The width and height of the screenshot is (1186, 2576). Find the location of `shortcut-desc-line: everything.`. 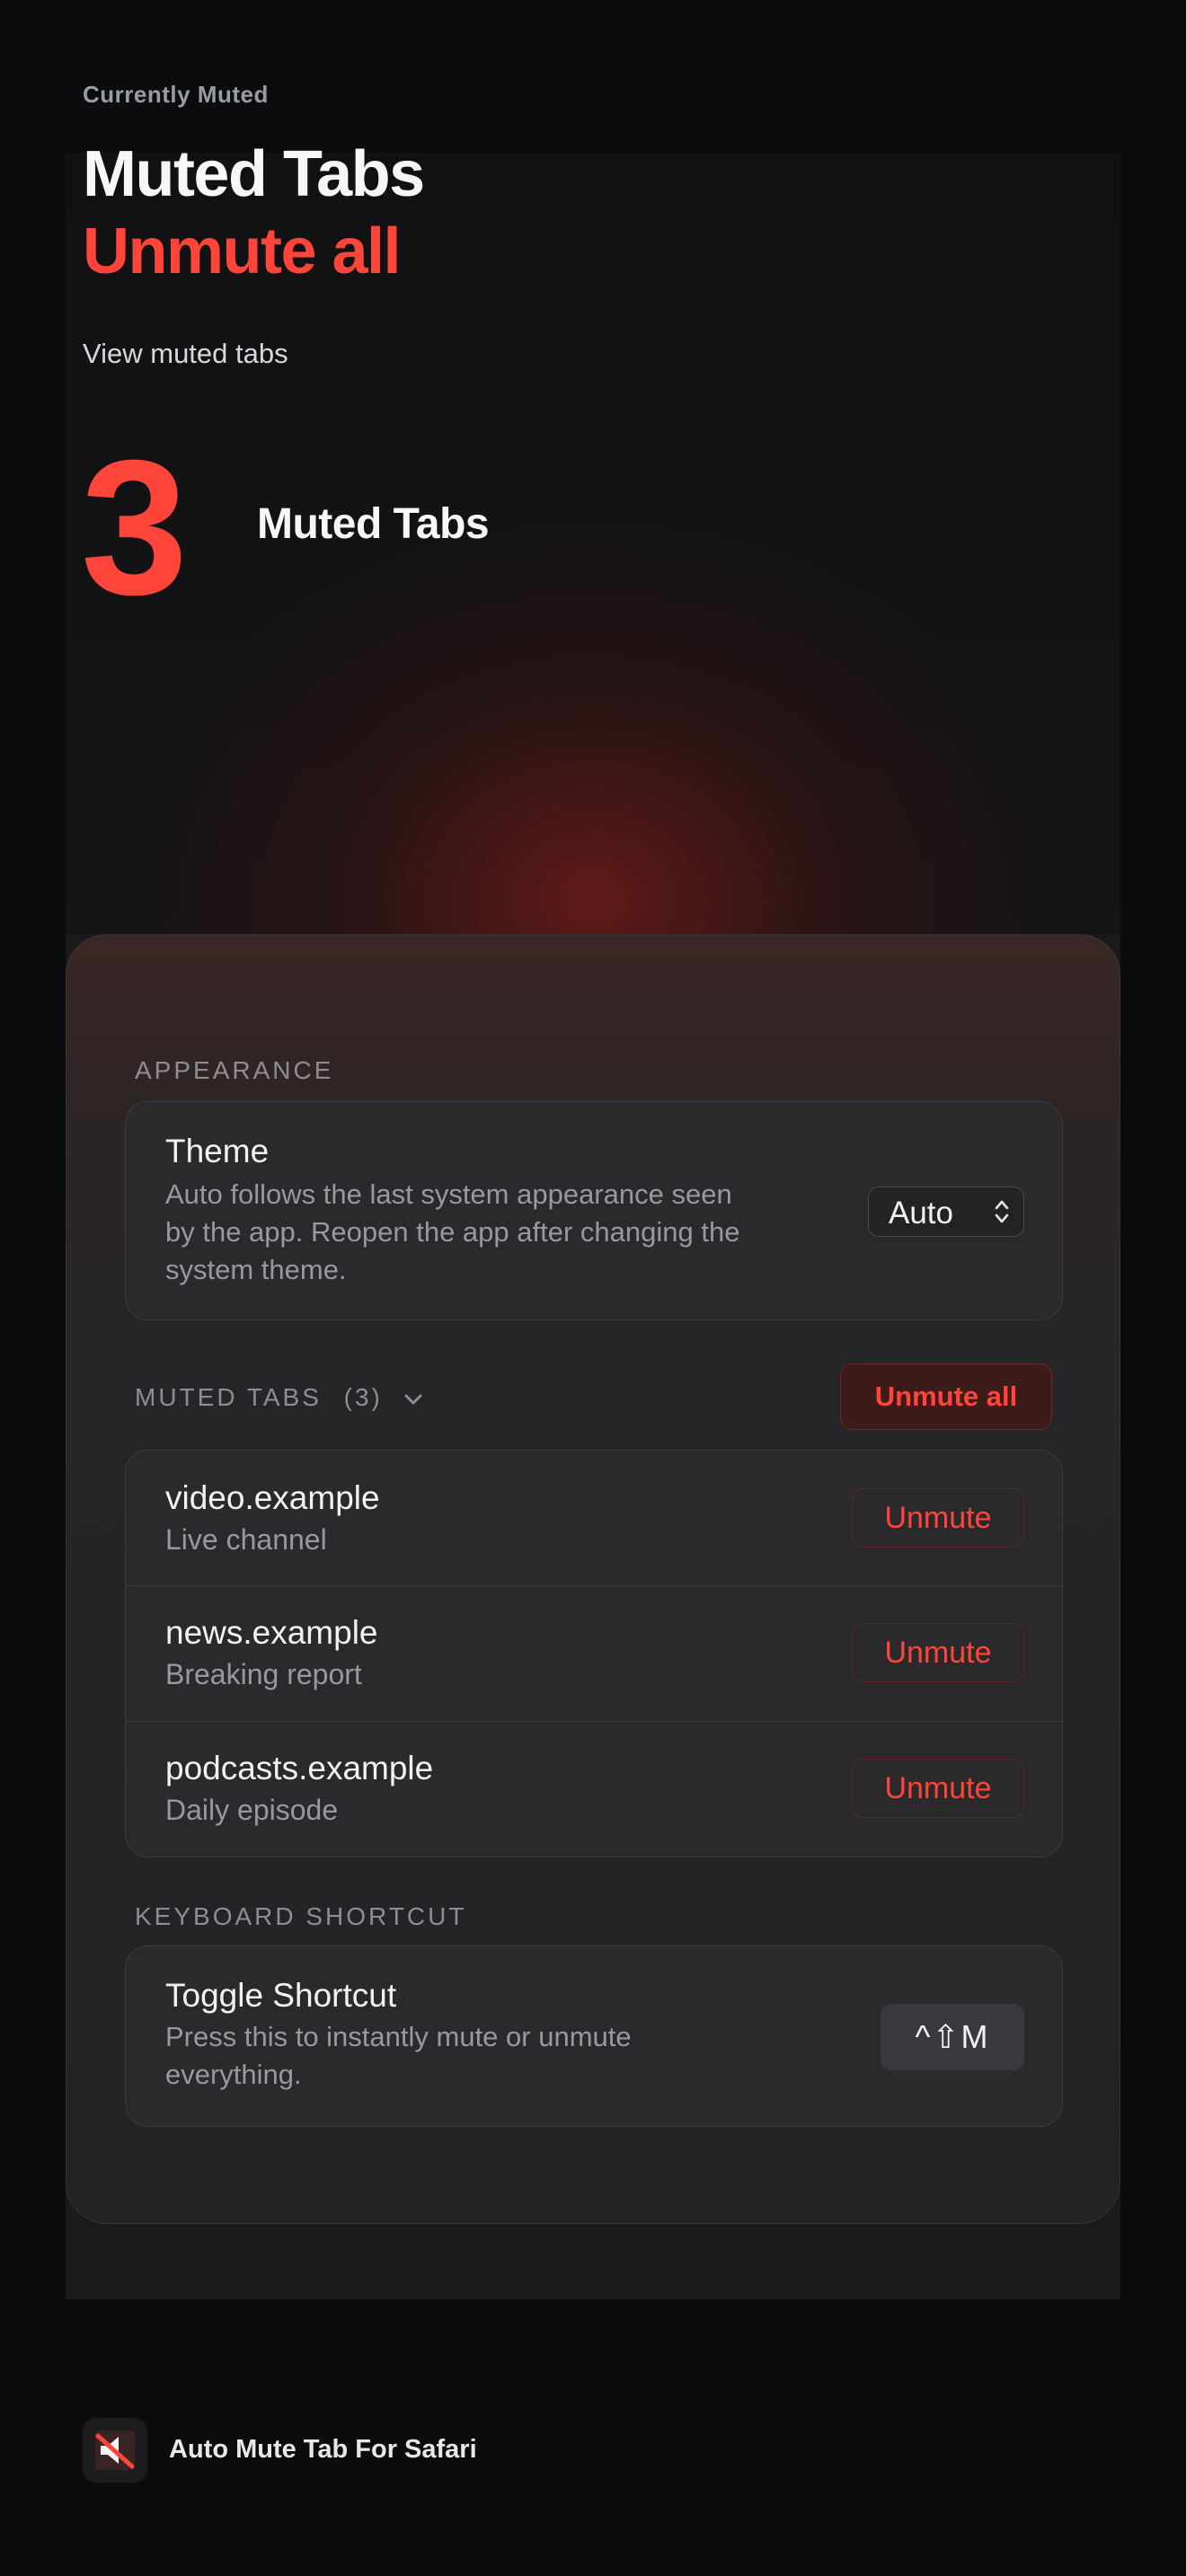

shortcut-desc-line: everything. is located at coordinates (234, 2074).